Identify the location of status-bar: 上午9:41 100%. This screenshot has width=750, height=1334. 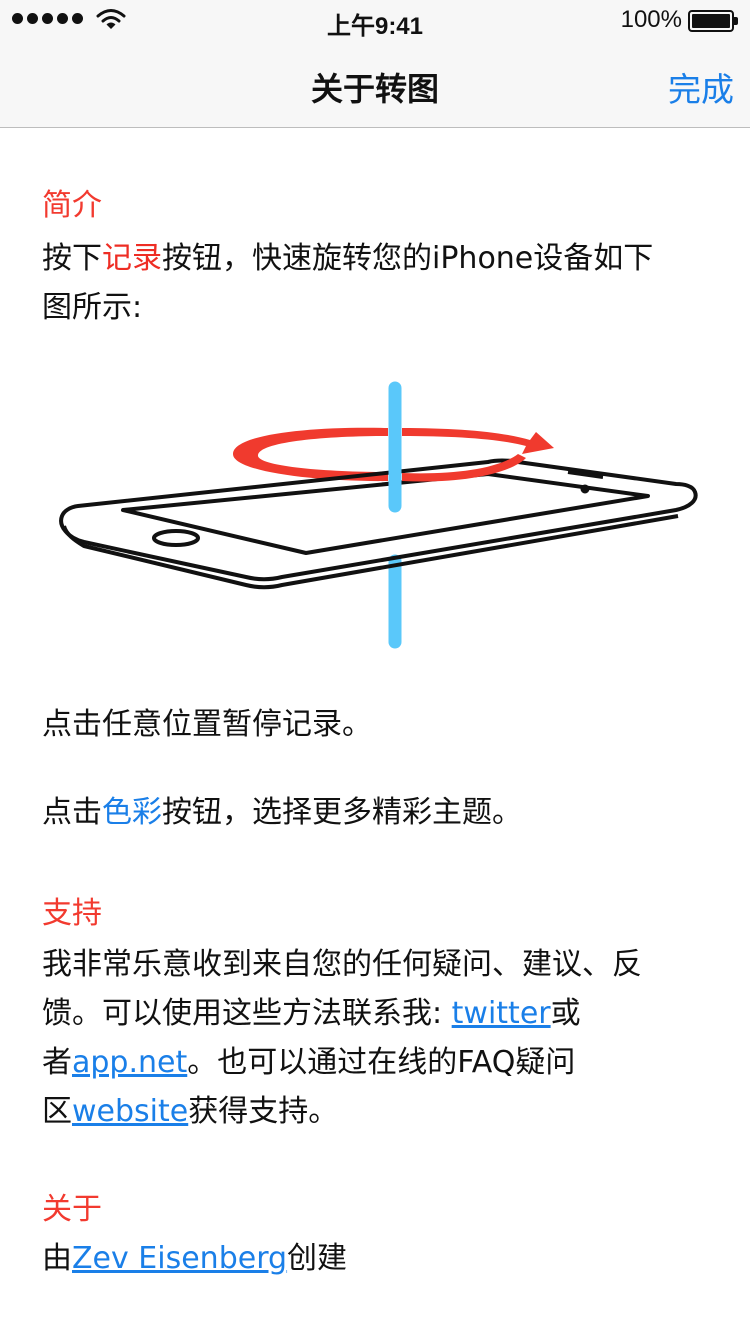
(375, 20).